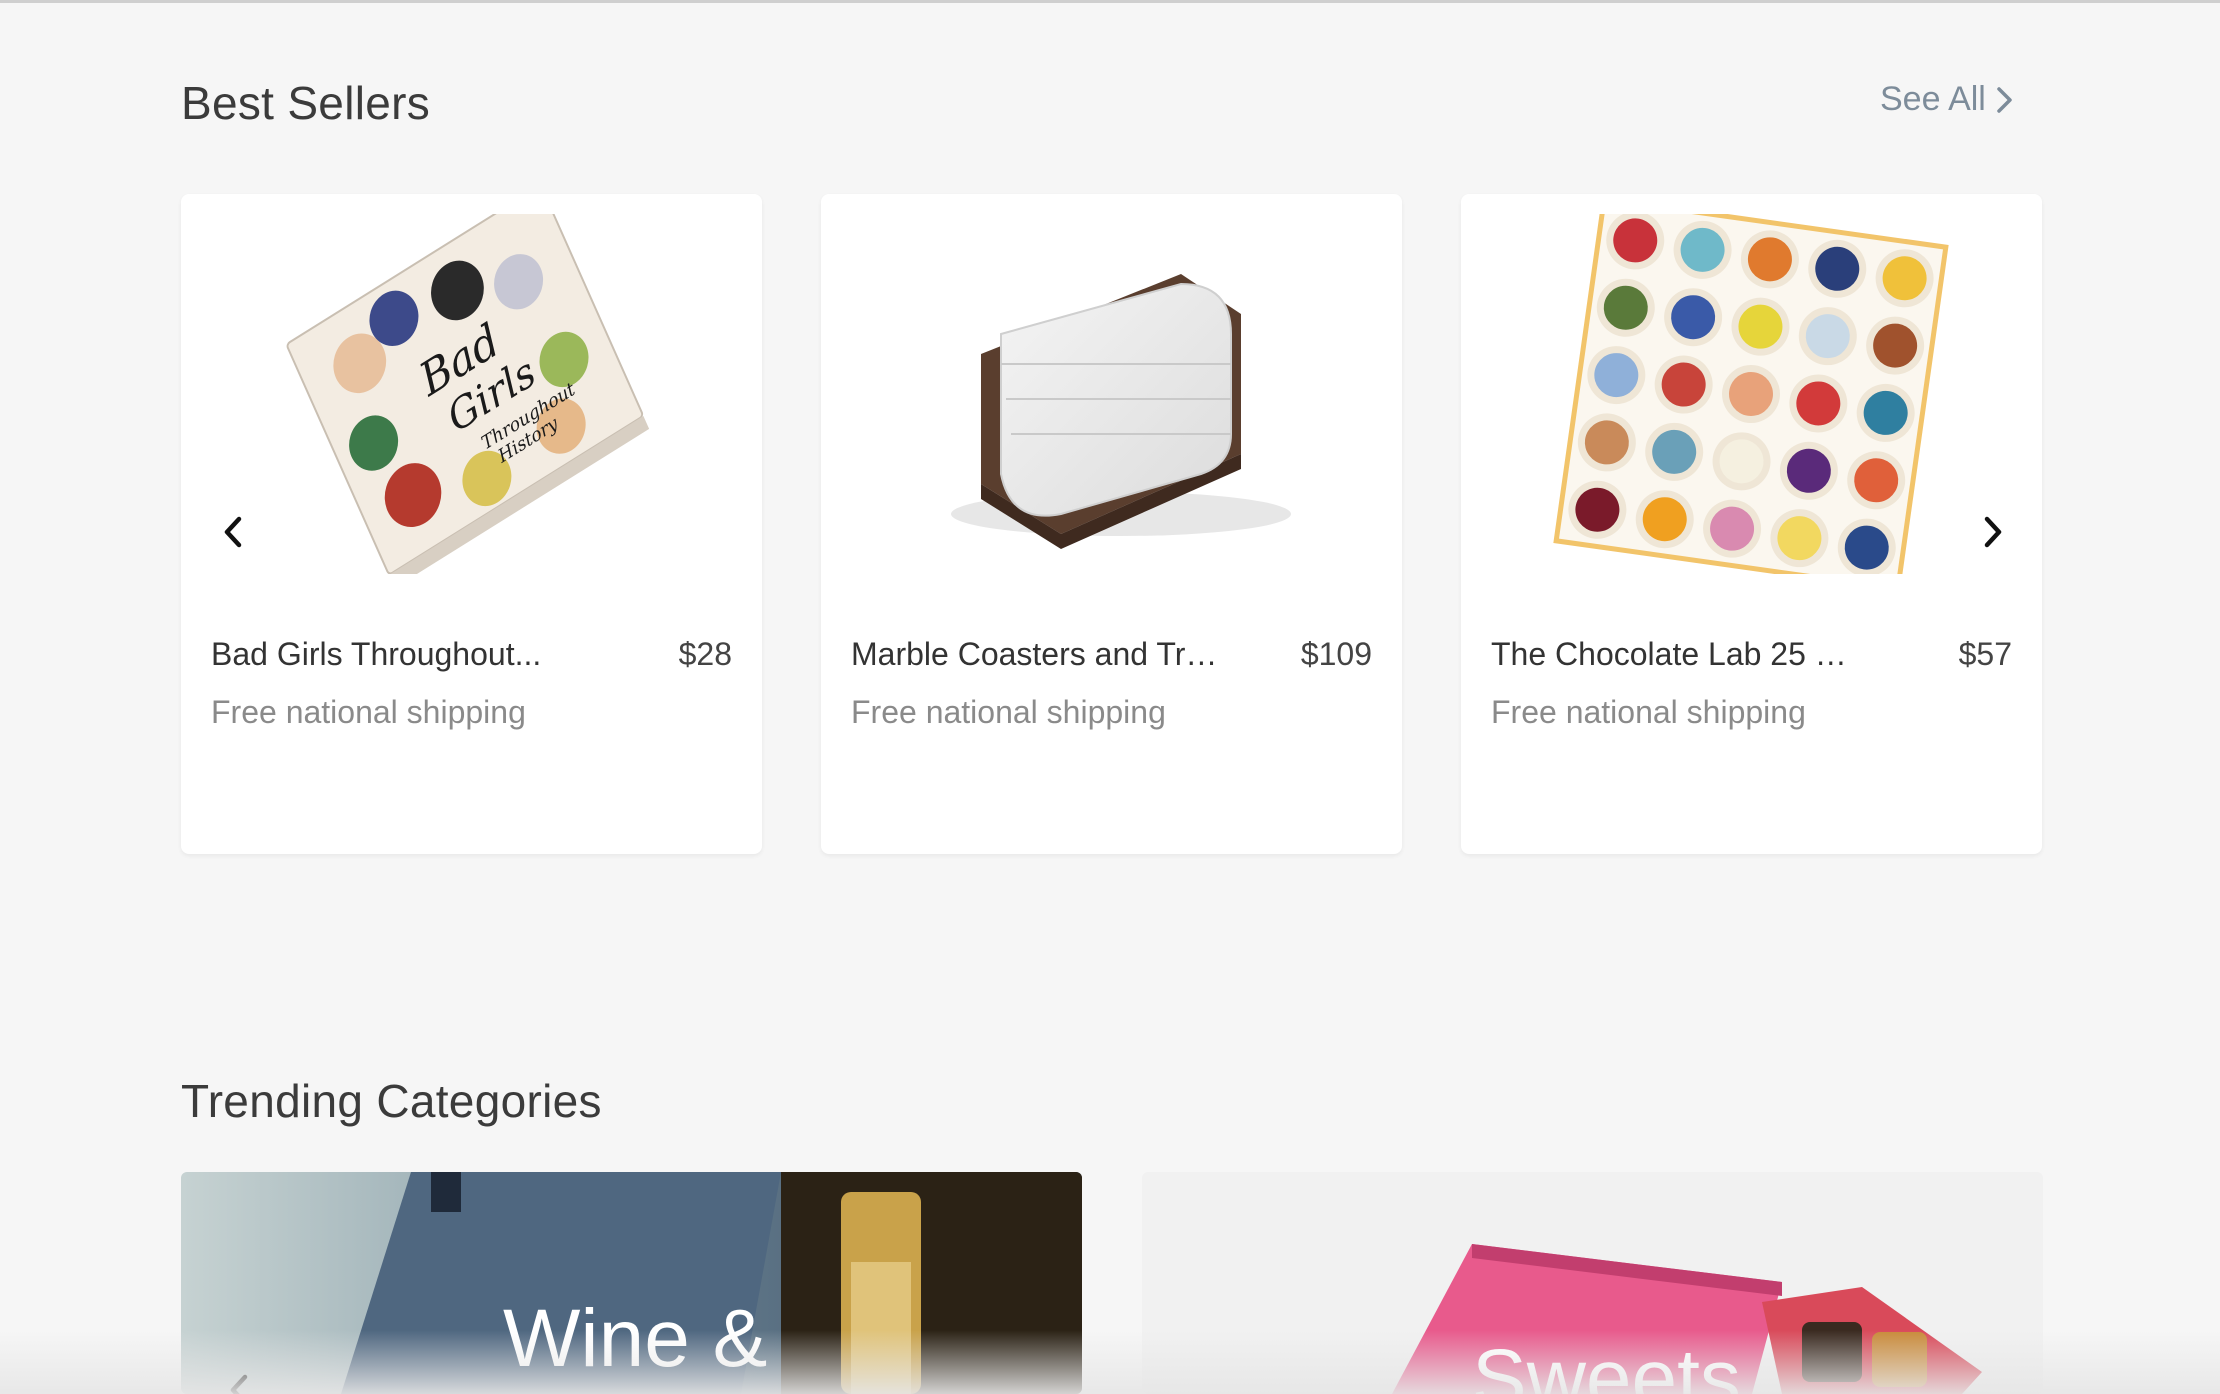 The width and height of the screenshot is (2220, 1394). I want to click on category-label: Wine &, so click(635, 1338).